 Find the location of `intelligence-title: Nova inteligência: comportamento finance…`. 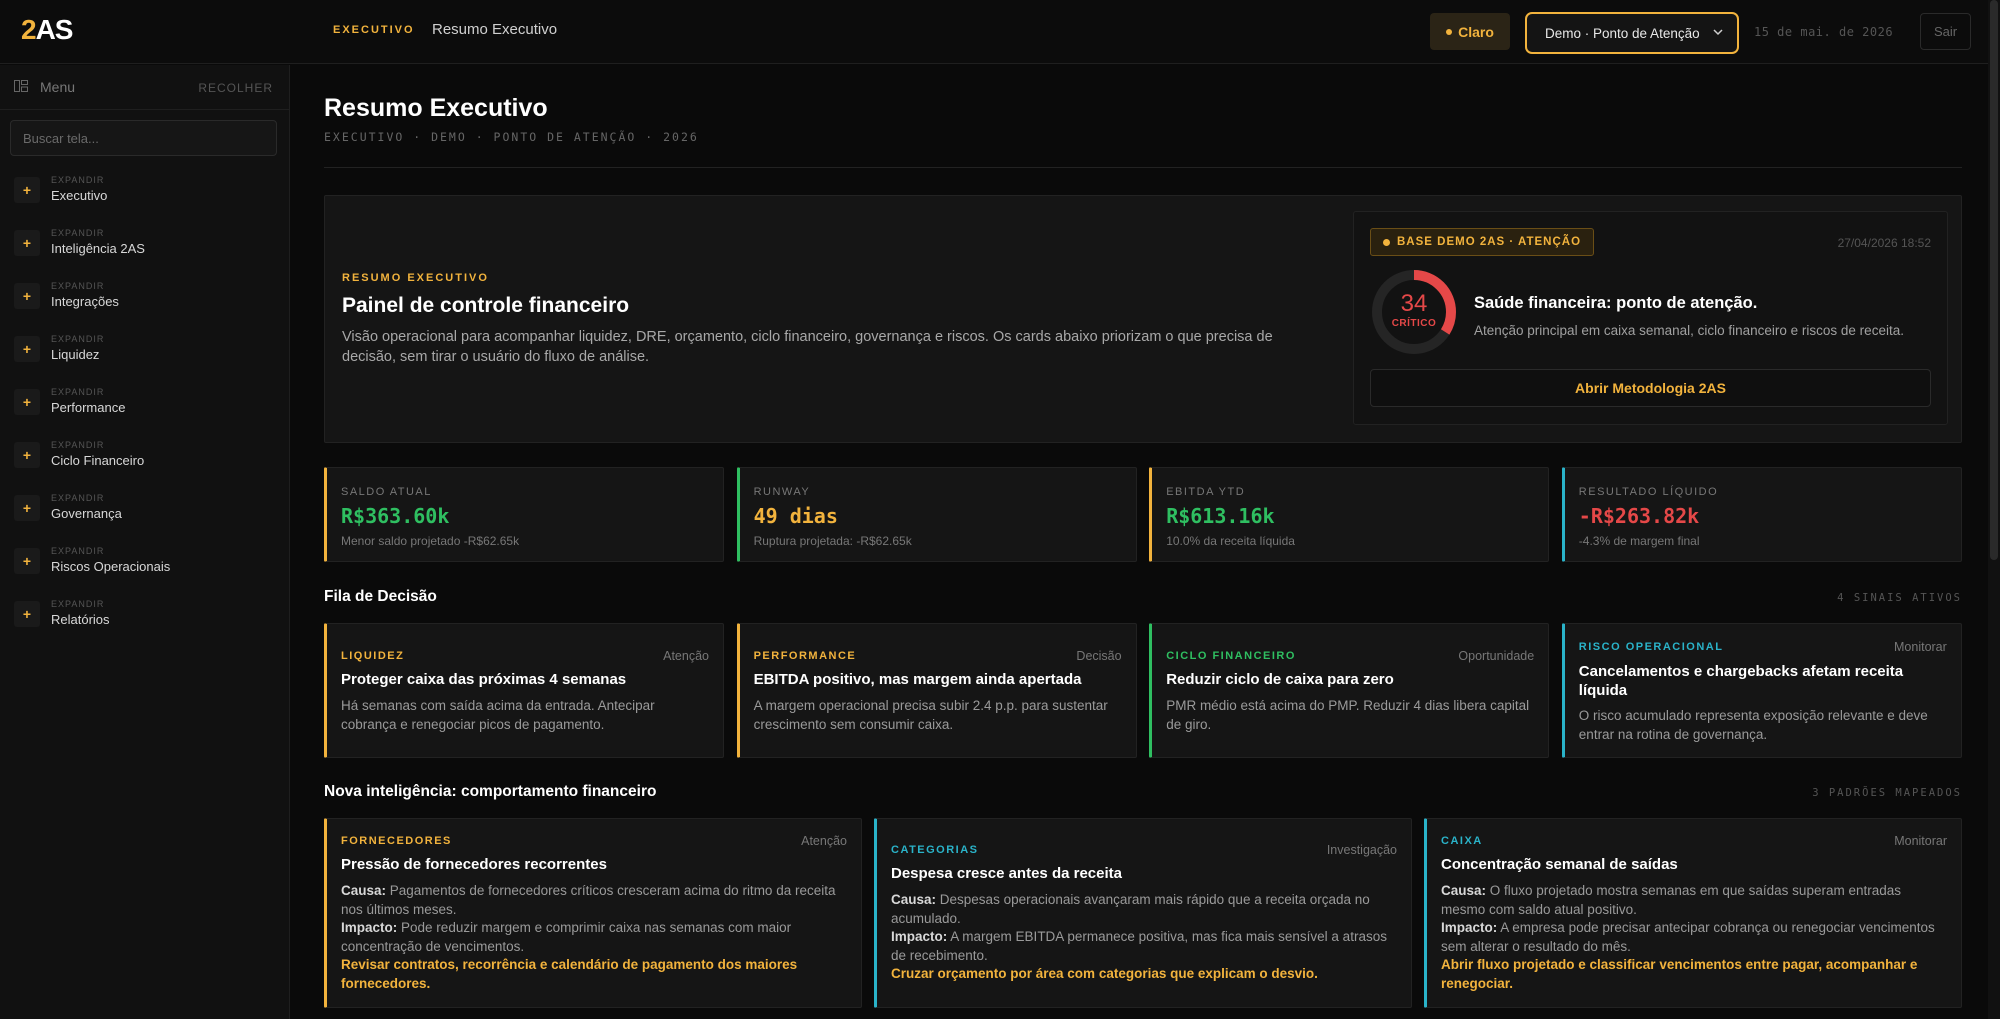

intelligence-title: Nova inteligência: comportamento finance… is located at coordinates (490, 791).